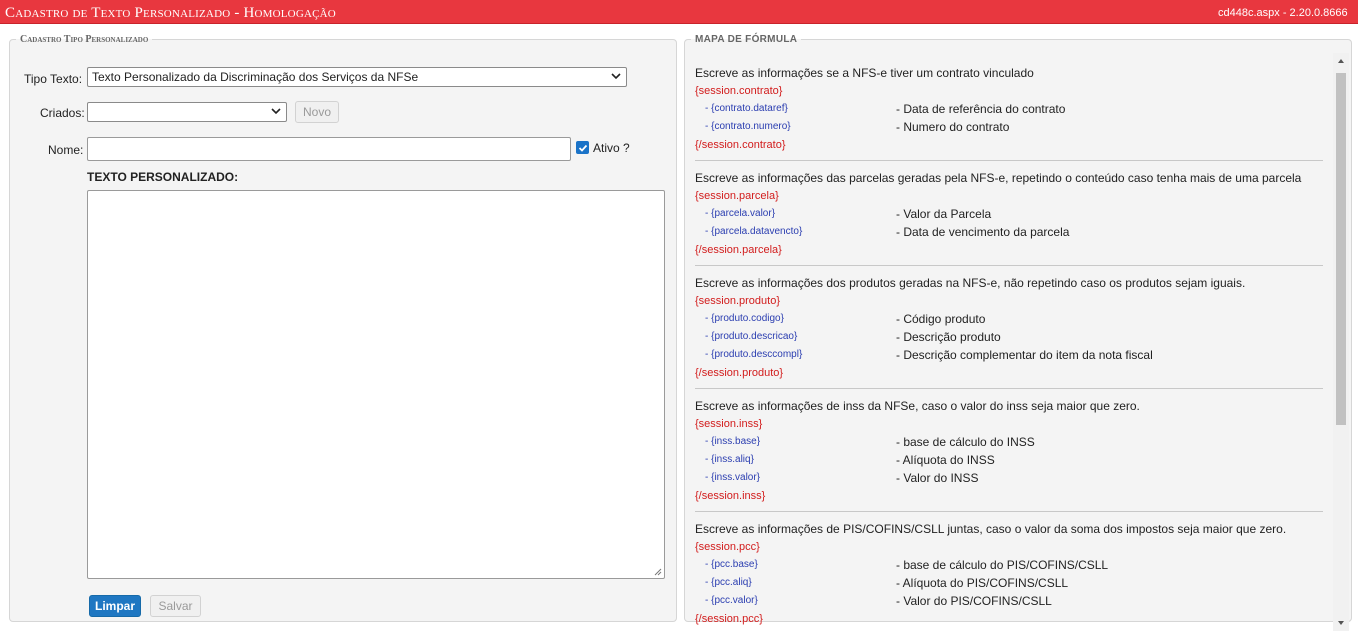 The image size is (1358, 631). Describe the element at coordinates (731, 564) in the screenshot. I see `field-placeholder: - {pcc.base}` at that location.